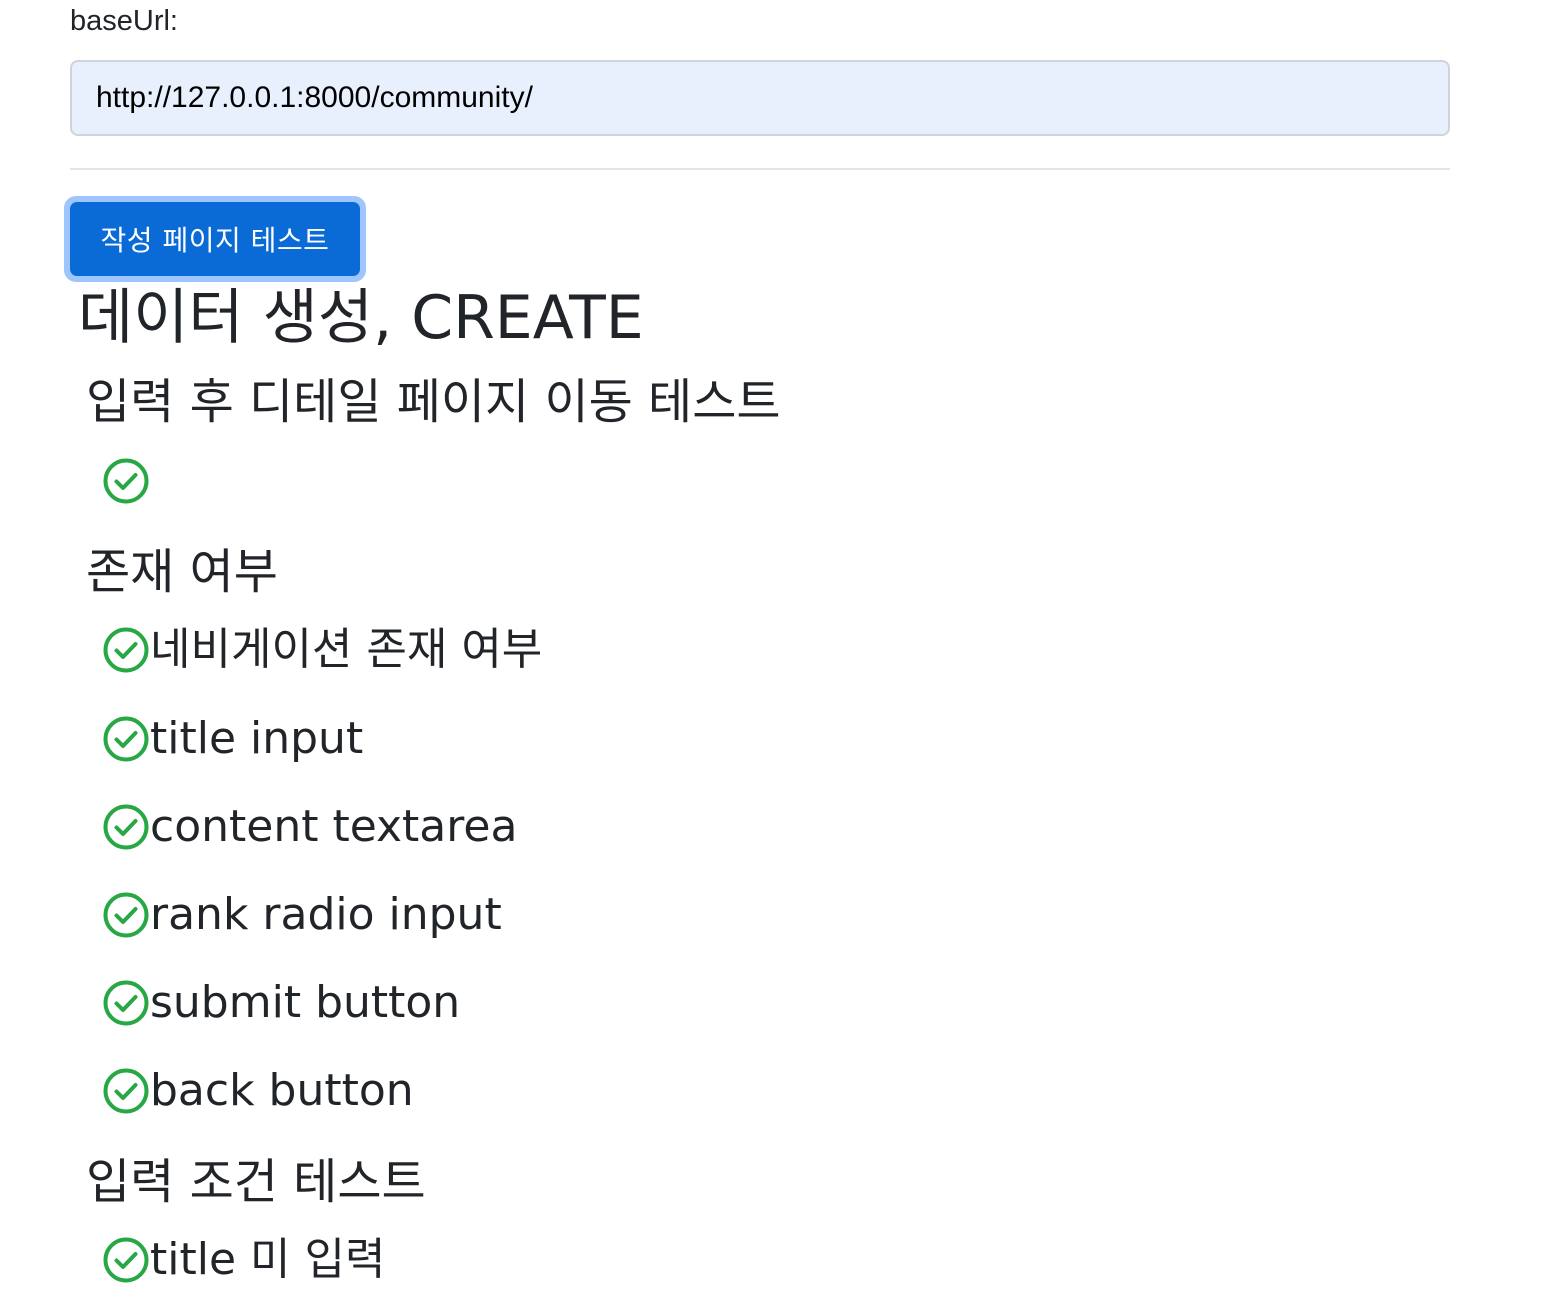 This screenshot has height=1304, width=1550. I want to click on check-item-rank-radio: rank radio input, so click(302, 915).